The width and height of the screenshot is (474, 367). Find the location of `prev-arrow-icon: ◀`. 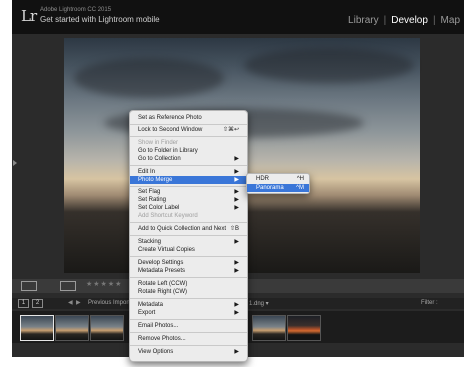

prev-arrow-icon: ◀ is located at coordinates (70, 302).